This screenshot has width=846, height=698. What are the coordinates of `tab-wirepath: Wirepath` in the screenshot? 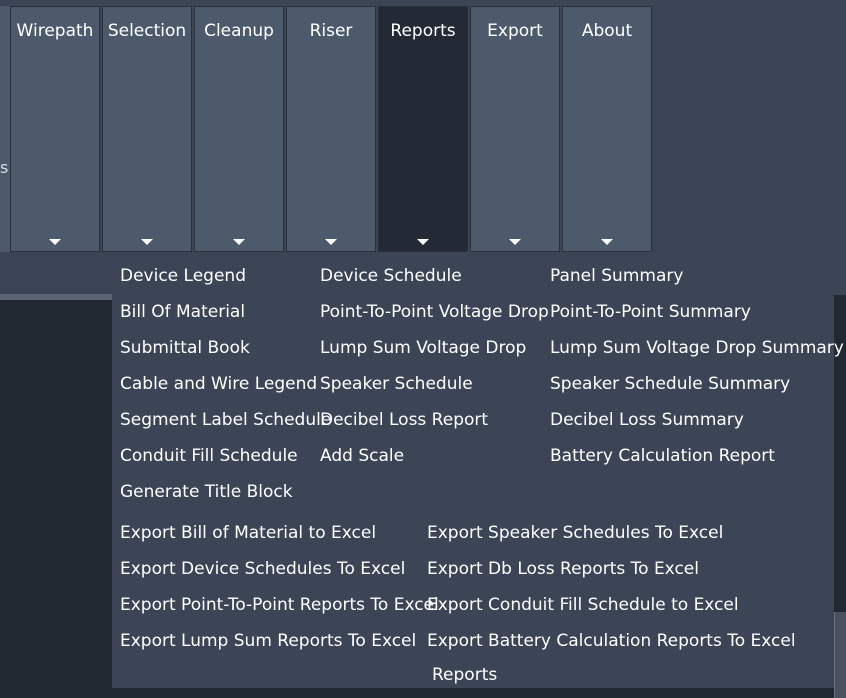 It's located at (55, 129).